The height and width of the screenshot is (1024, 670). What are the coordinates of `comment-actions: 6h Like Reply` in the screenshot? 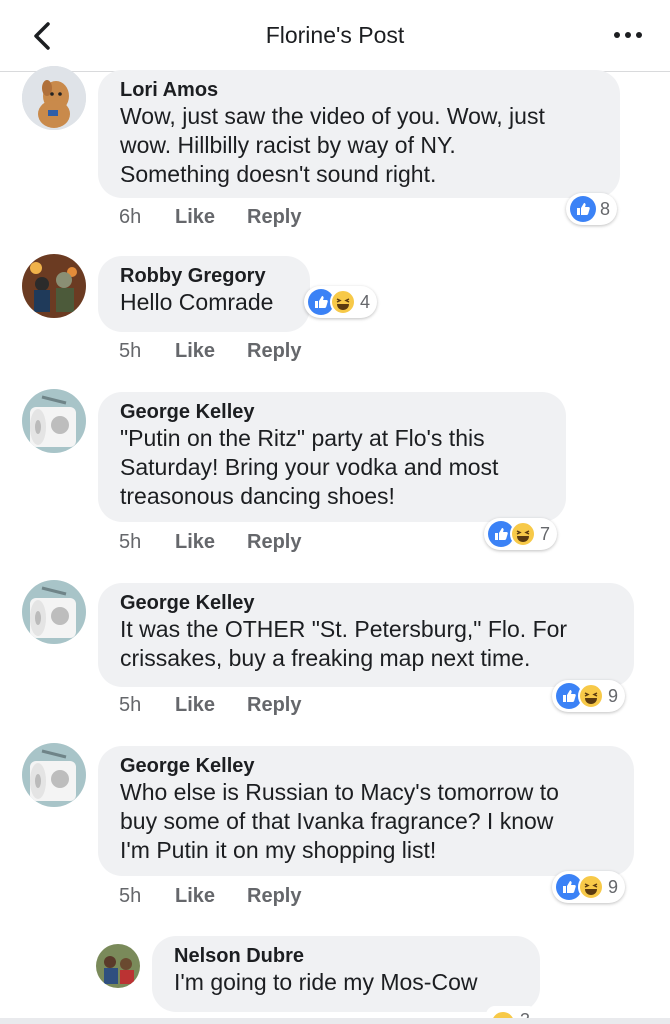 It's located at (210, 217).